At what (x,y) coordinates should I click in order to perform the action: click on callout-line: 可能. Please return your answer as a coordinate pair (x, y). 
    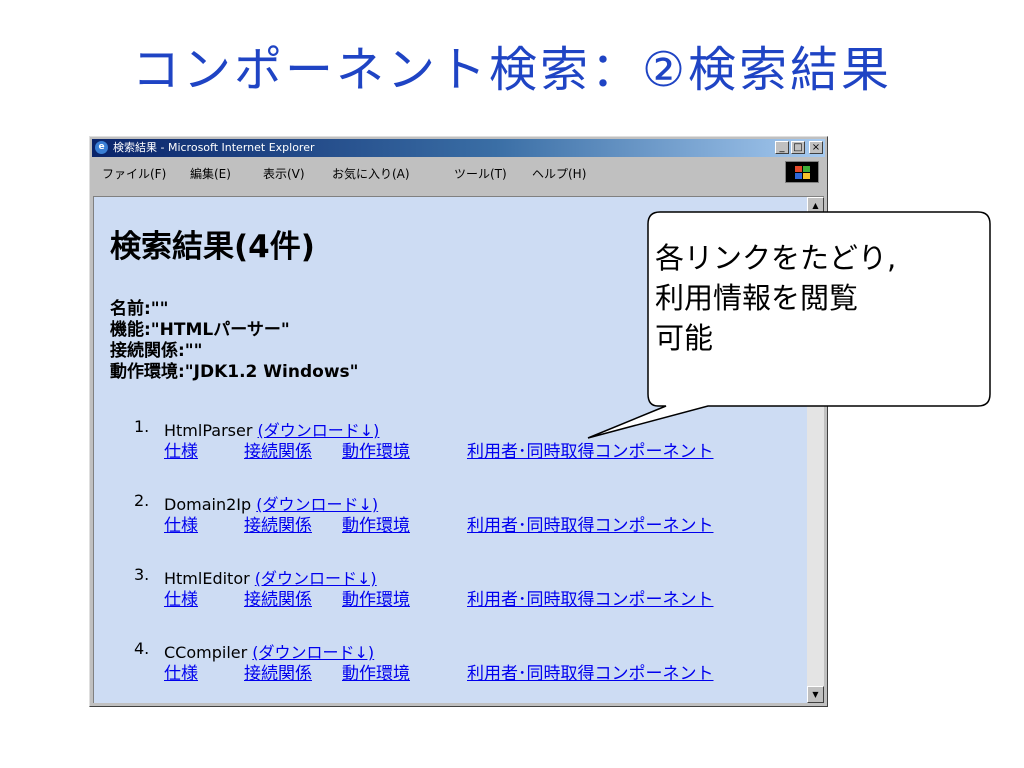
    Looking at the image, I should click on (684, 338).